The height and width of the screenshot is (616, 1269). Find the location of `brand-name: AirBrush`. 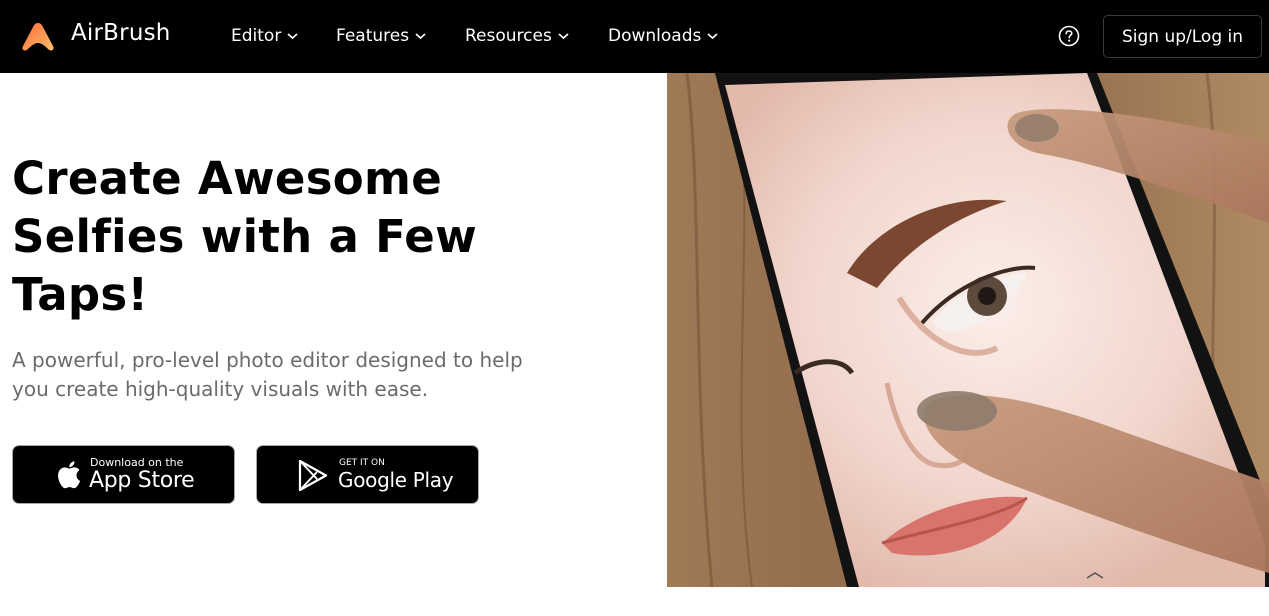

brand-name: AirBrush is located at coordinates (121, 33).